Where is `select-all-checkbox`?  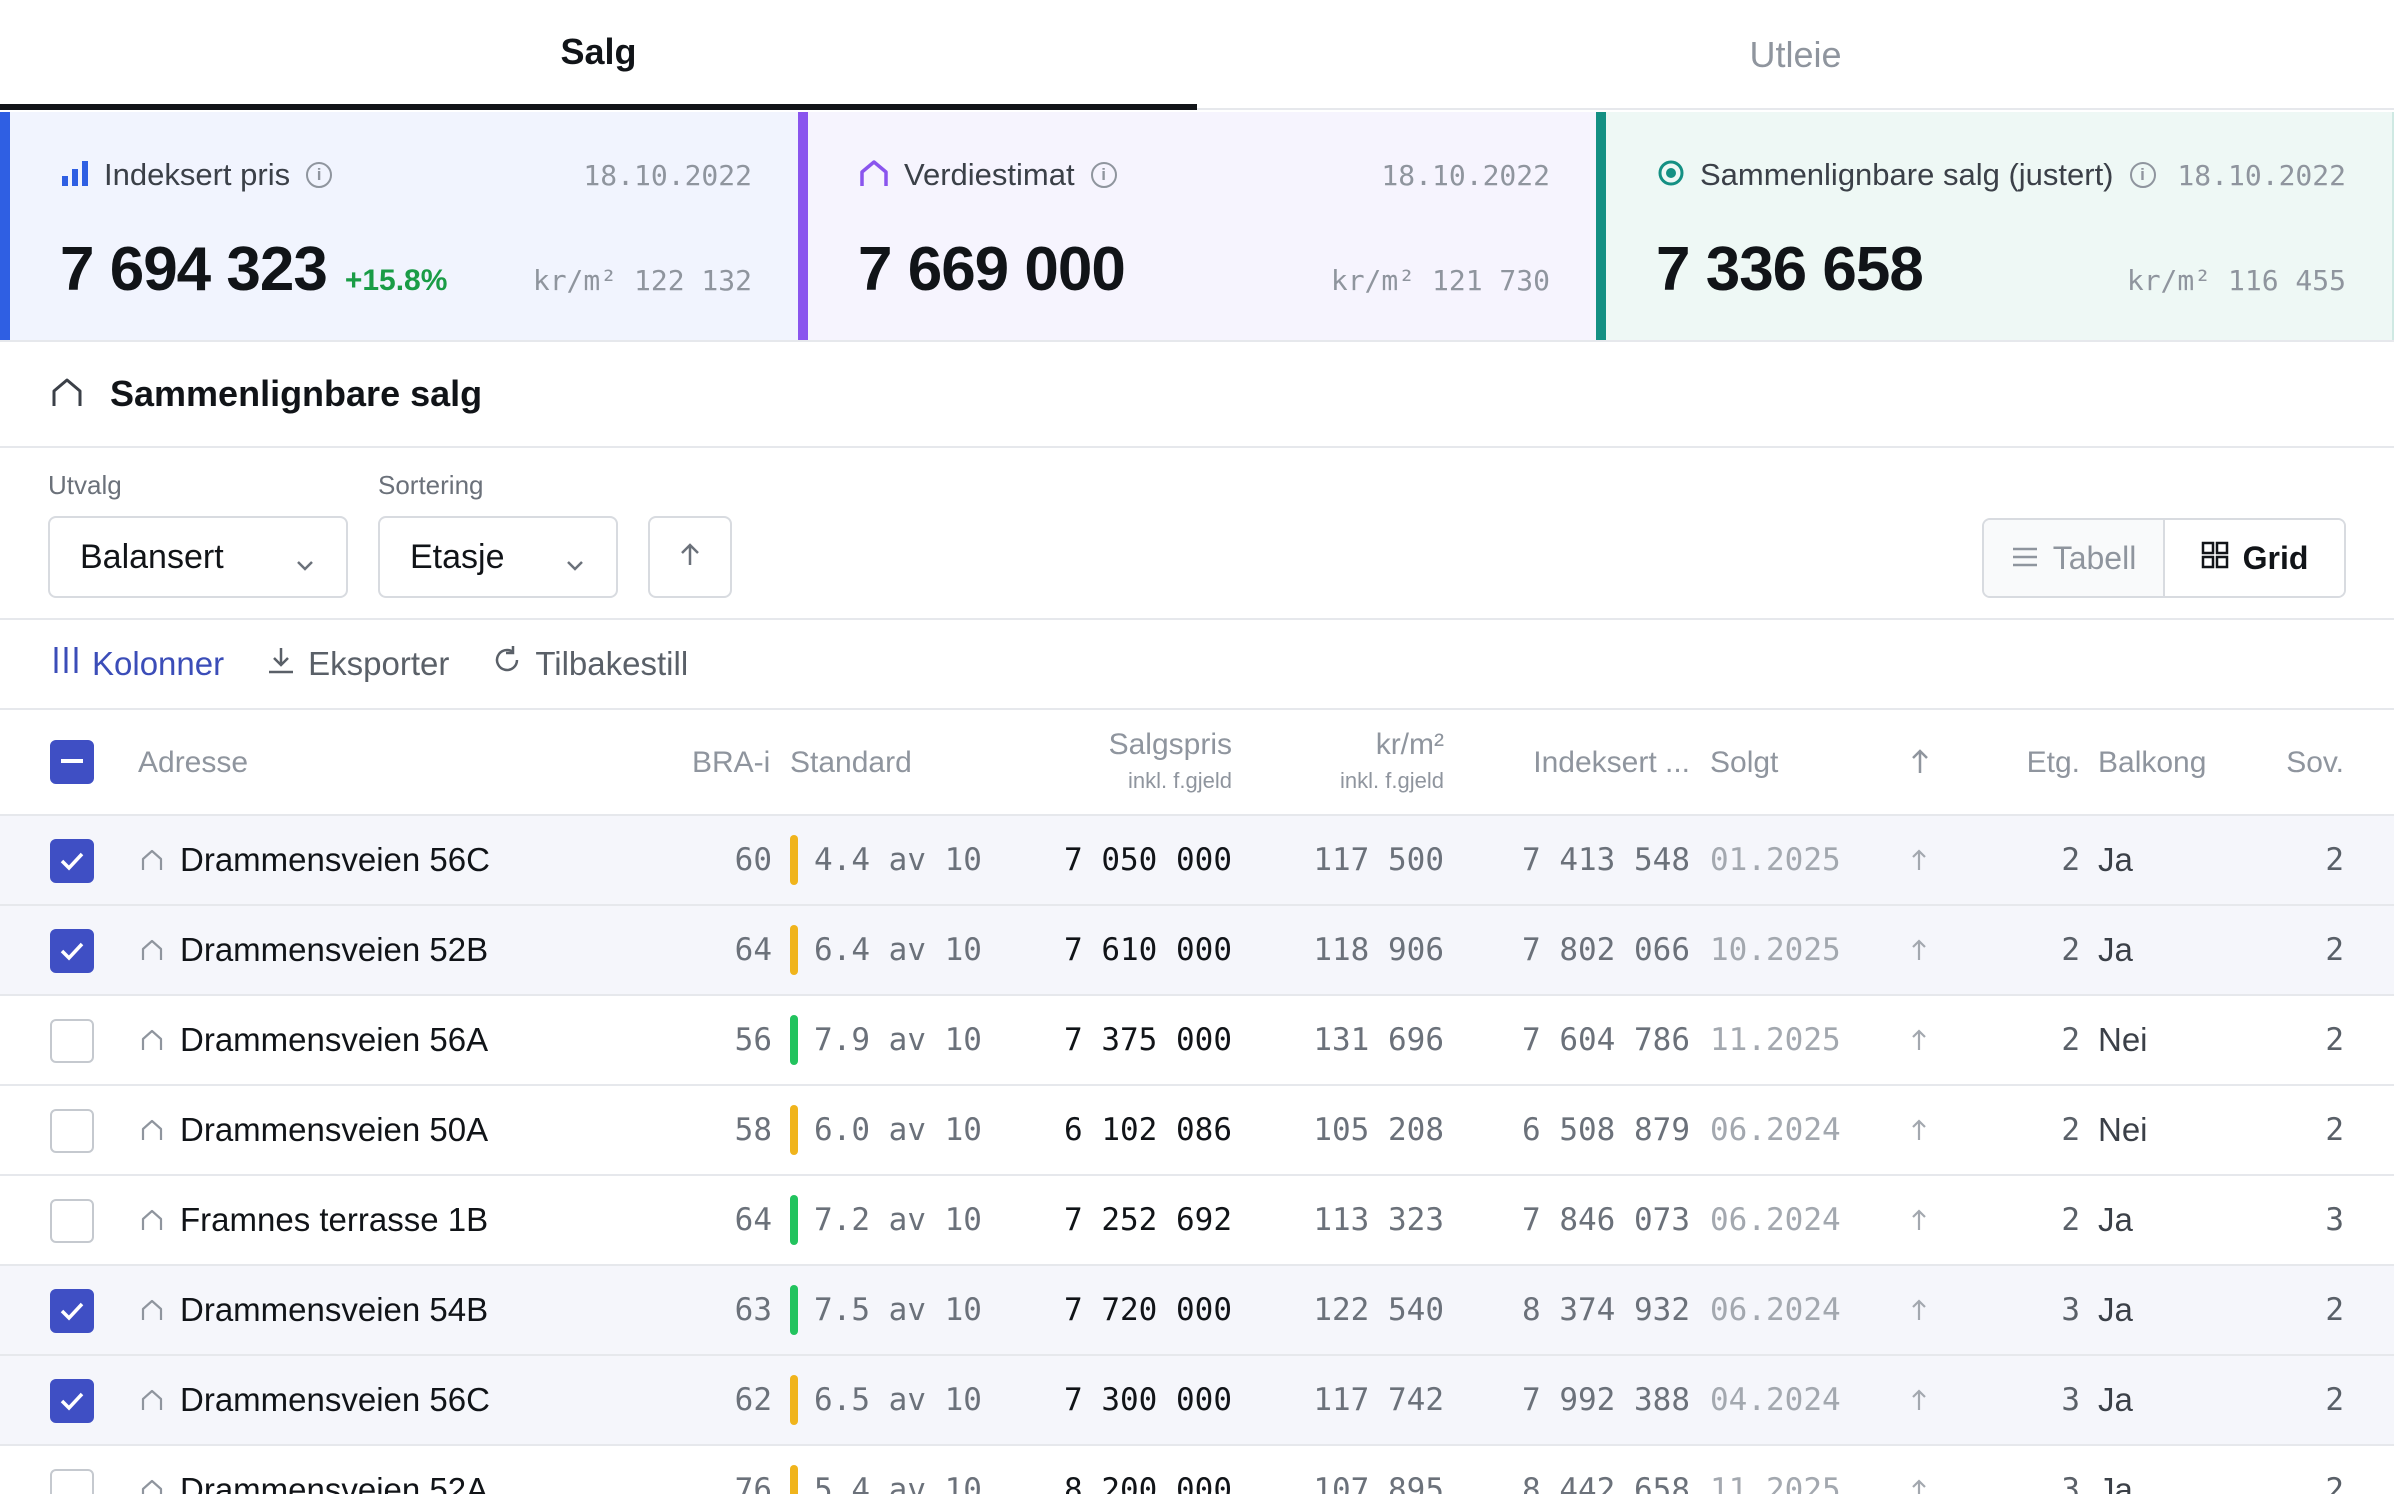
select-all-checkbox is located at coordinates (72, 762).